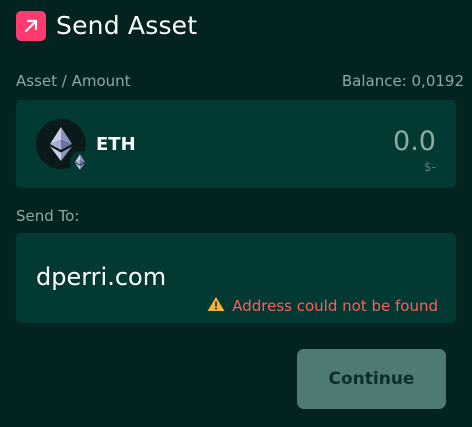 This screenshot has height=427, width=472. I want to click on fiat-value: $-, so click(430, 167).